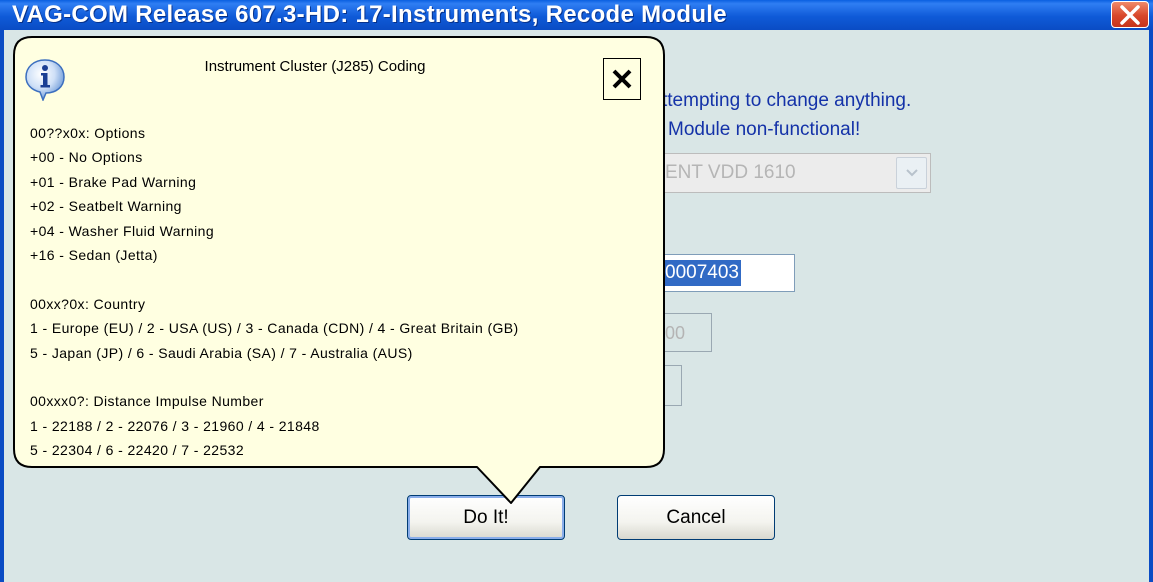 This screenshot has height=582, width=1153. I want to click on balloon-close-button, so click(622, 79).